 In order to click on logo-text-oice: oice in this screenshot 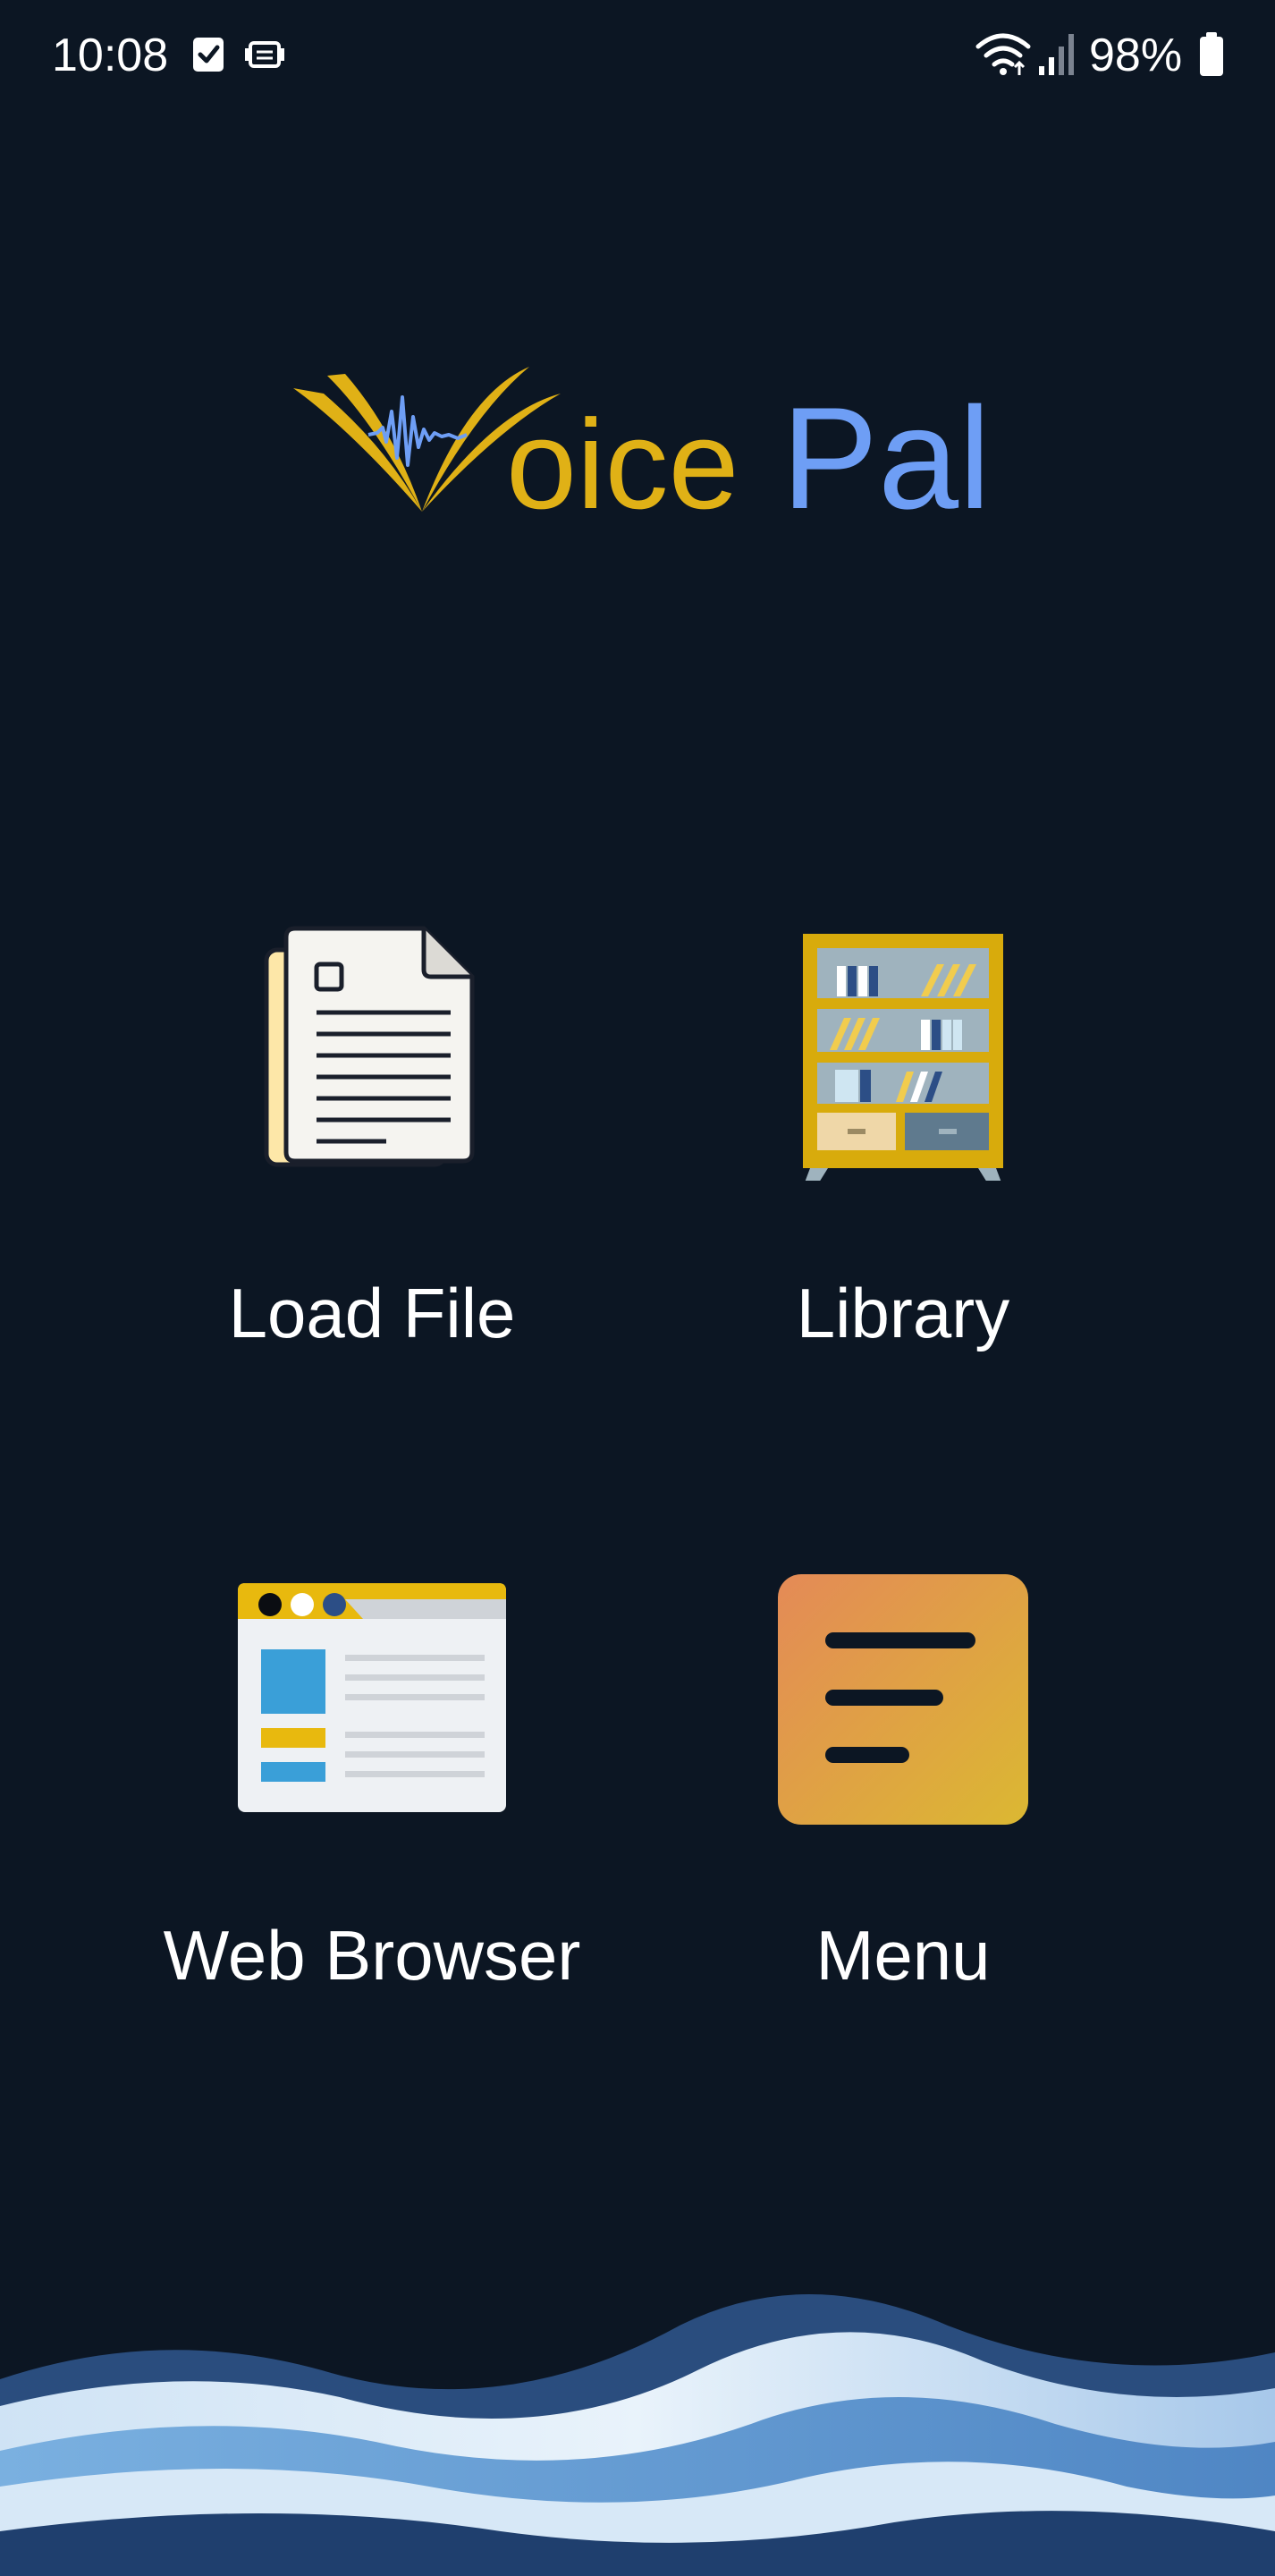, I will do `click(622, 461)`.